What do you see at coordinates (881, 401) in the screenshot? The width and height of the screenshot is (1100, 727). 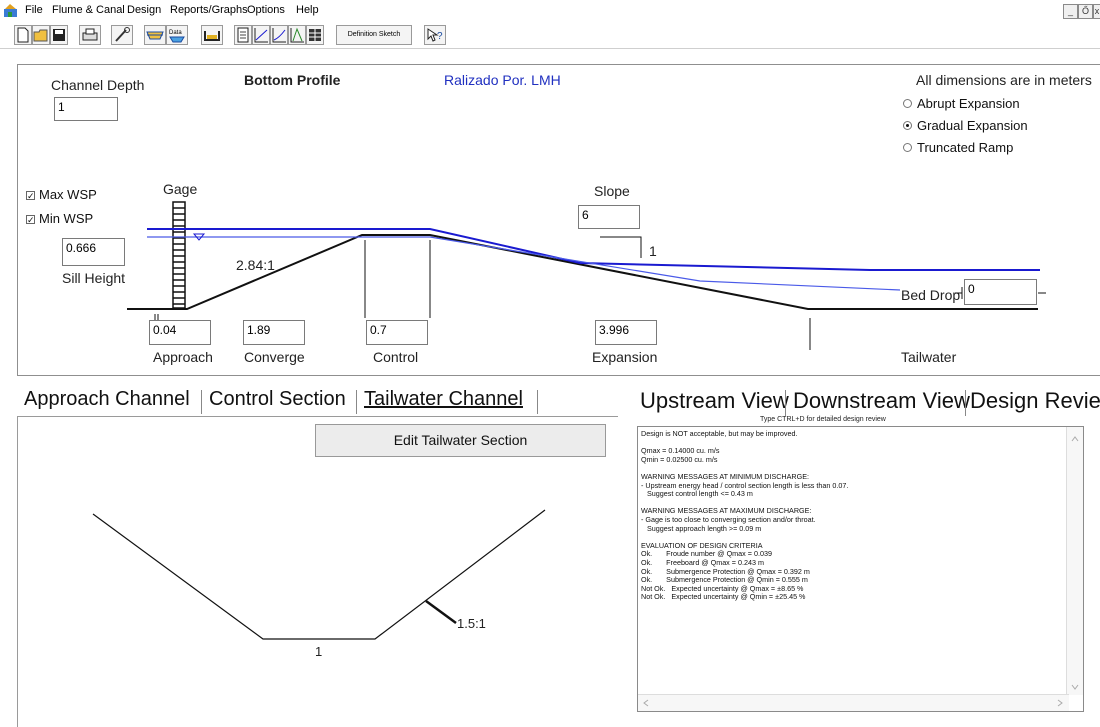 I see `tab-downstream-view: Downstream View` at bounding box center [881, 401].